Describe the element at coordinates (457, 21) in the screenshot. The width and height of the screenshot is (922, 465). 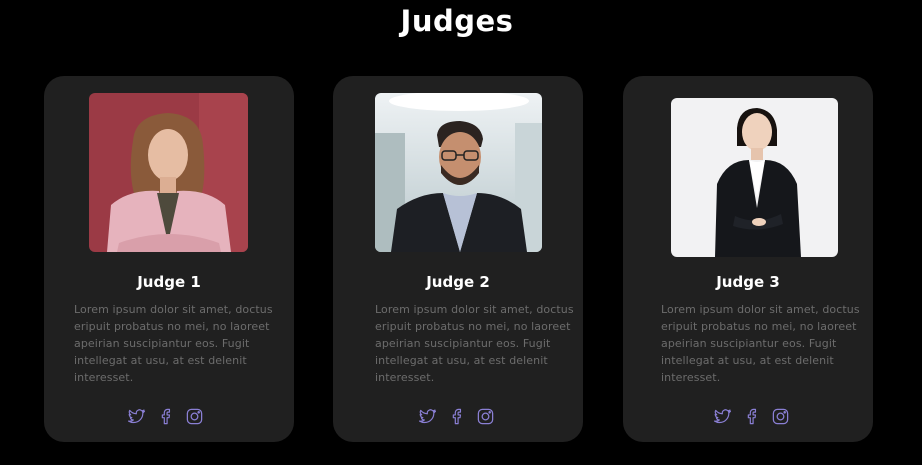
I see `section-title: Judges` at that location.